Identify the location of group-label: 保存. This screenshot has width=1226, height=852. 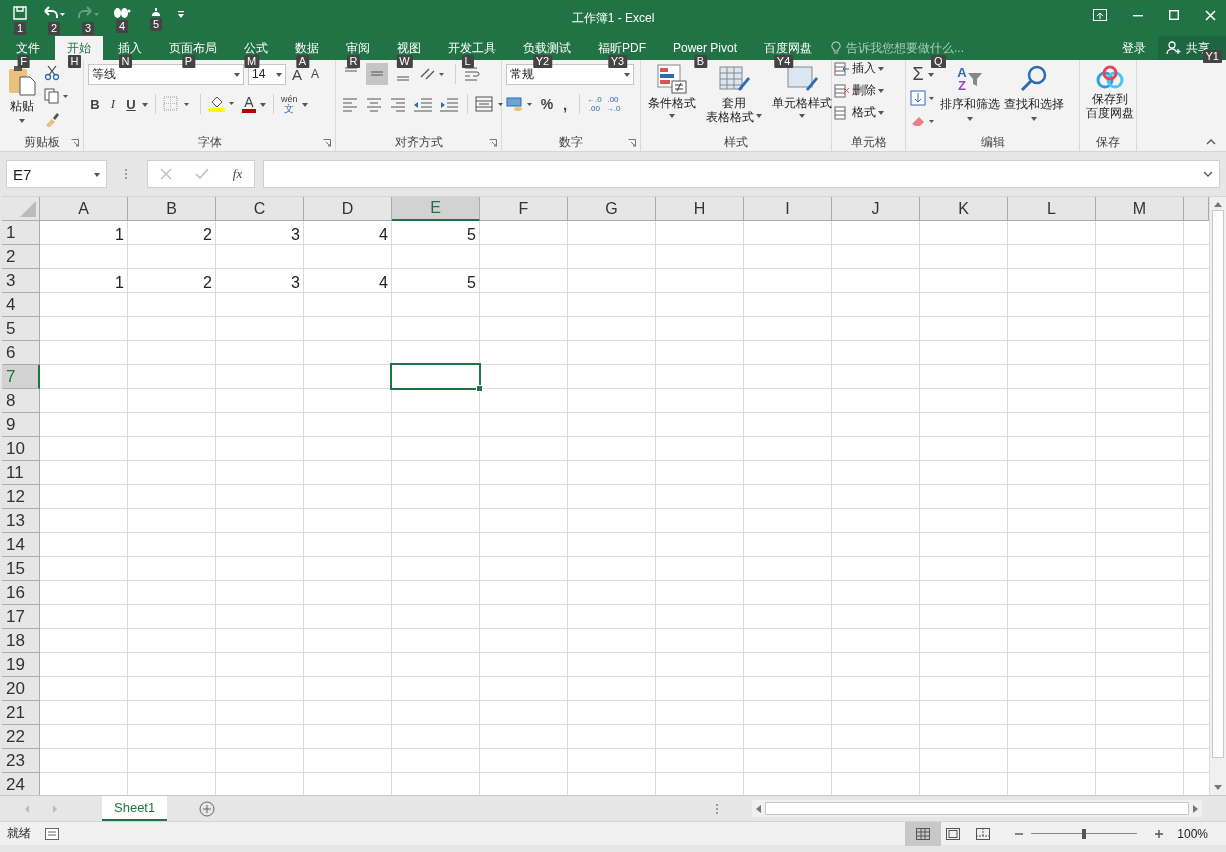
(1108, 142).